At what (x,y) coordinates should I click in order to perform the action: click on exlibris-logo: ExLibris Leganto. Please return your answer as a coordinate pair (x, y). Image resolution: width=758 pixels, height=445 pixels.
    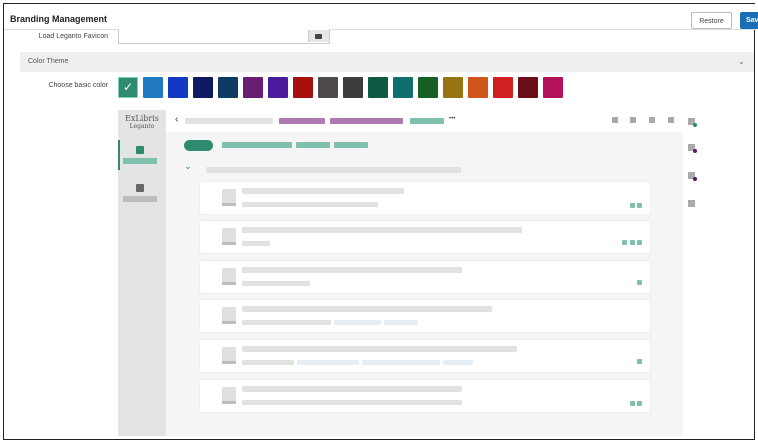
    Looking at the image, I should click on (142, 122).